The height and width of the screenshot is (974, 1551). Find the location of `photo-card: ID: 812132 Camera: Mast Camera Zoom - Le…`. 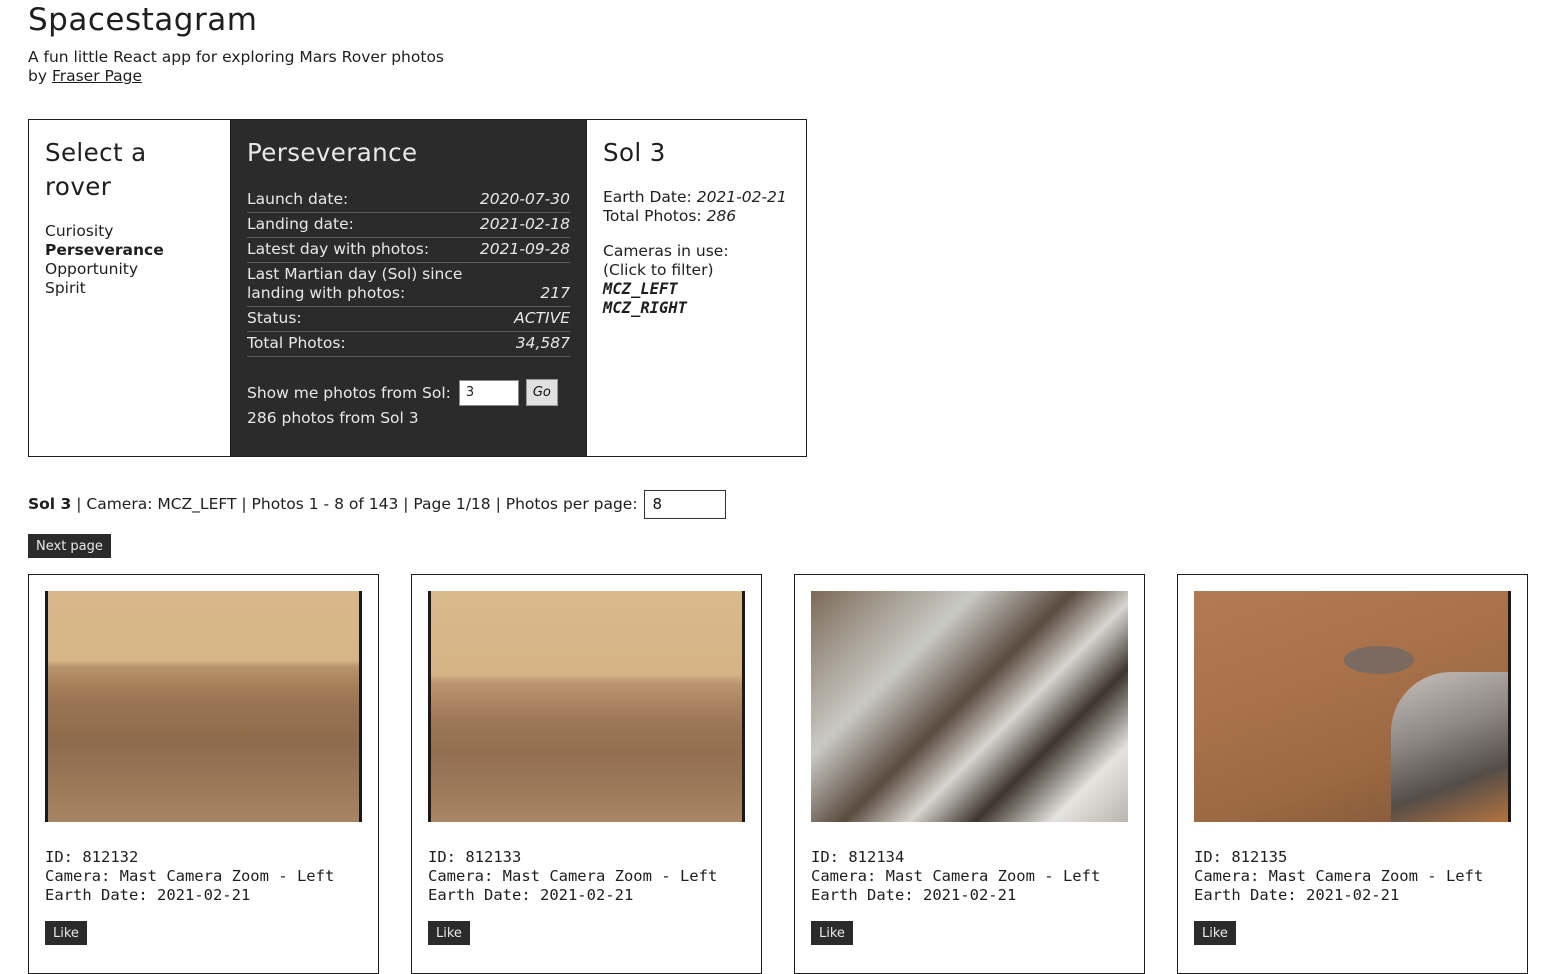

photo-card: ID: 812132 Camera: Mast Camera Zoom - Le… is located at coordinates (203, 774).